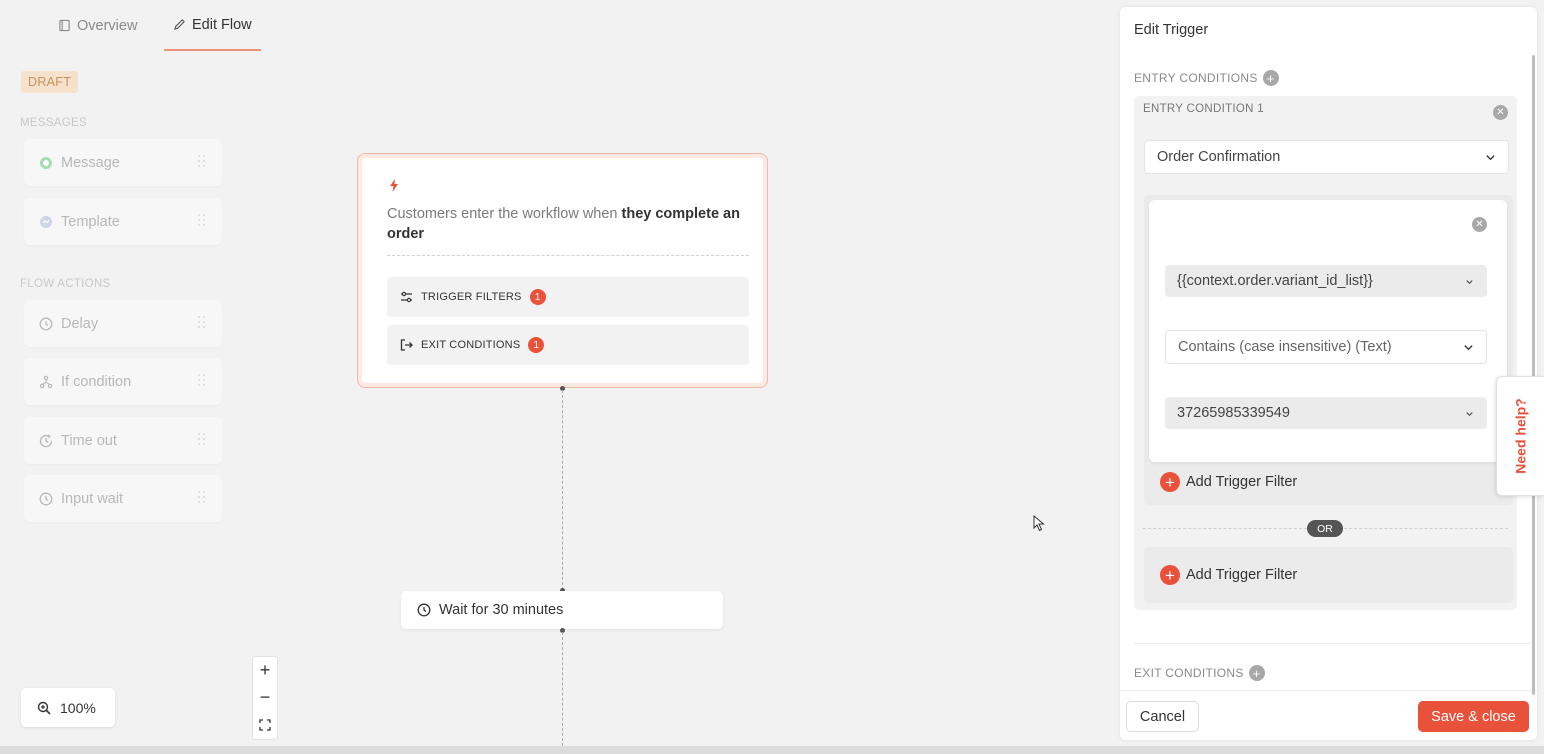 The image size is (1544, 754). What do you see at coordinates (89, 440) in the screenshot?
I see `palette-item-label: Time out` at bounding box center [89, 440].